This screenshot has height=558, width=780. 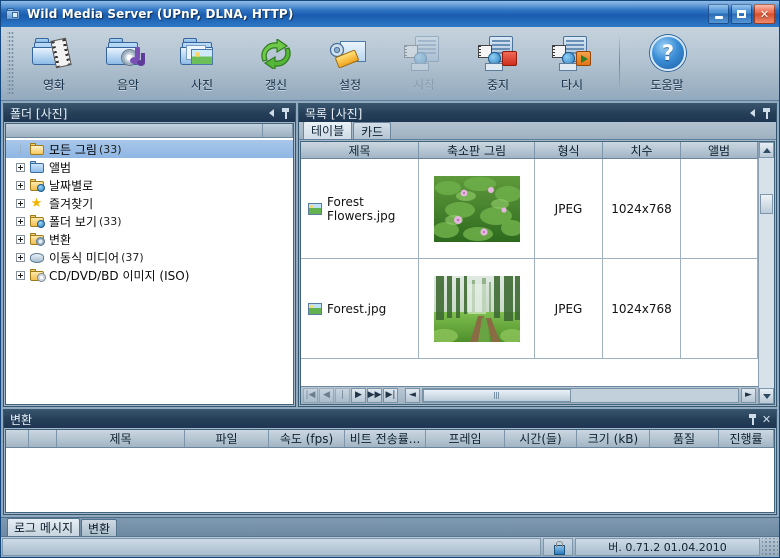 What do you see at coordinates (360, 308) in the screenshot?
I see `cell-title: Forest.jpg` at bounding box center [360, 308].